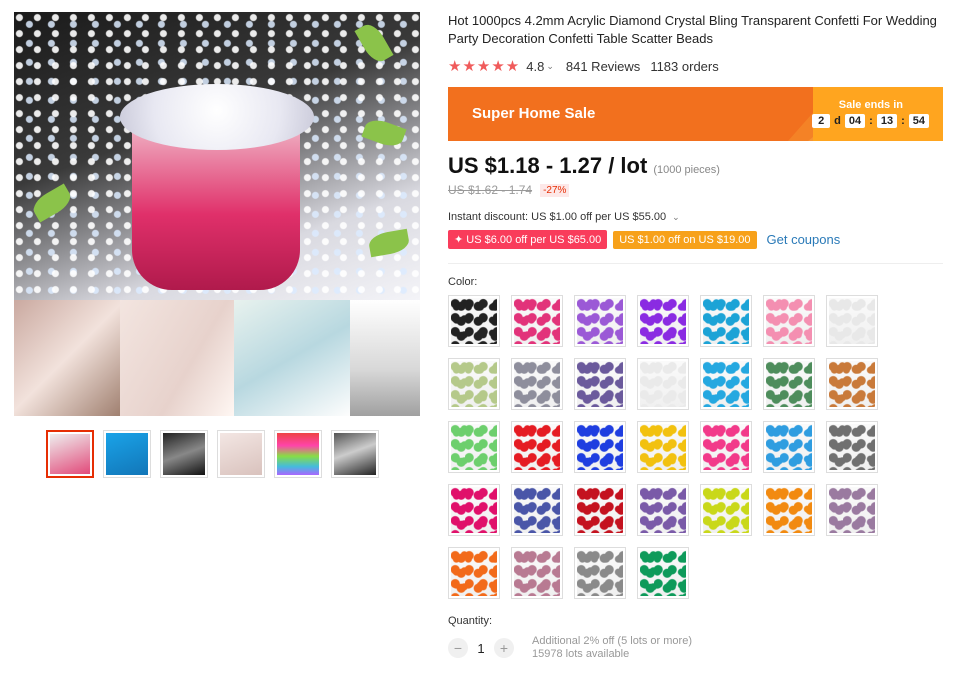 The height and width of the screenshot is (676, 954). Describe the element at coordinates (685, 239) in the screenshot. I see `coupon-badge-2: US $1.00 off on US $19.00` at that location.